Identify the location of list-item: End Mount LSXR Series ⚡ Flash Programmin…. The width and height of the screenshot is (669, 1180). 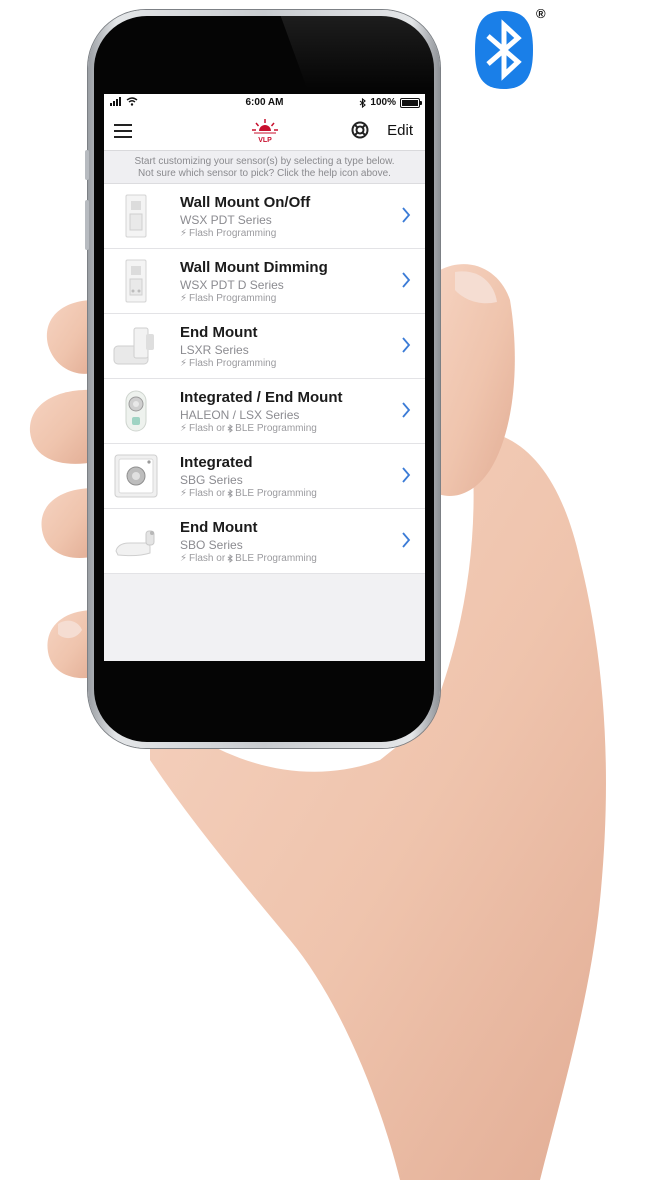
(264, 346).